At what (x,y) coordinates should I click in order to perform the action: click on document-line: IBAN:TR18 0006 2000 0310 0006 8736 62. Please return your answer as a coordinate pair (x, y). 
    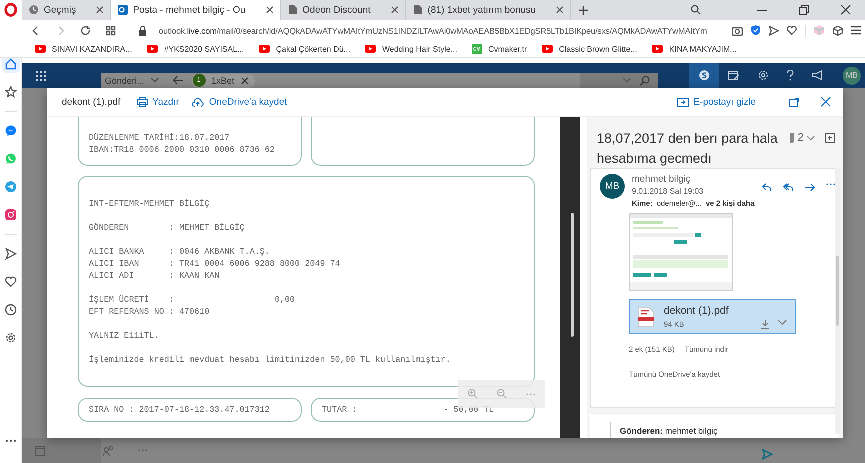
    Looking at the image, I should click on (182, 150).